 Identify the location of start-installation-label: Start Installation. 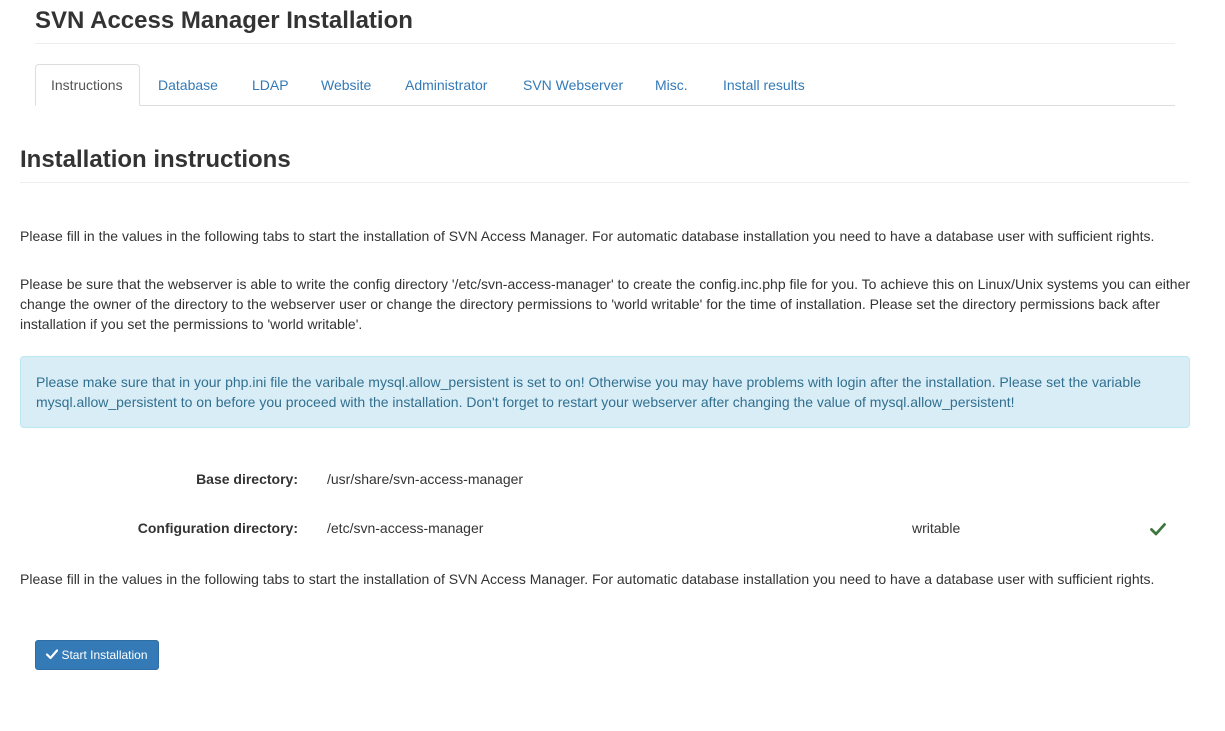
(104, 655).